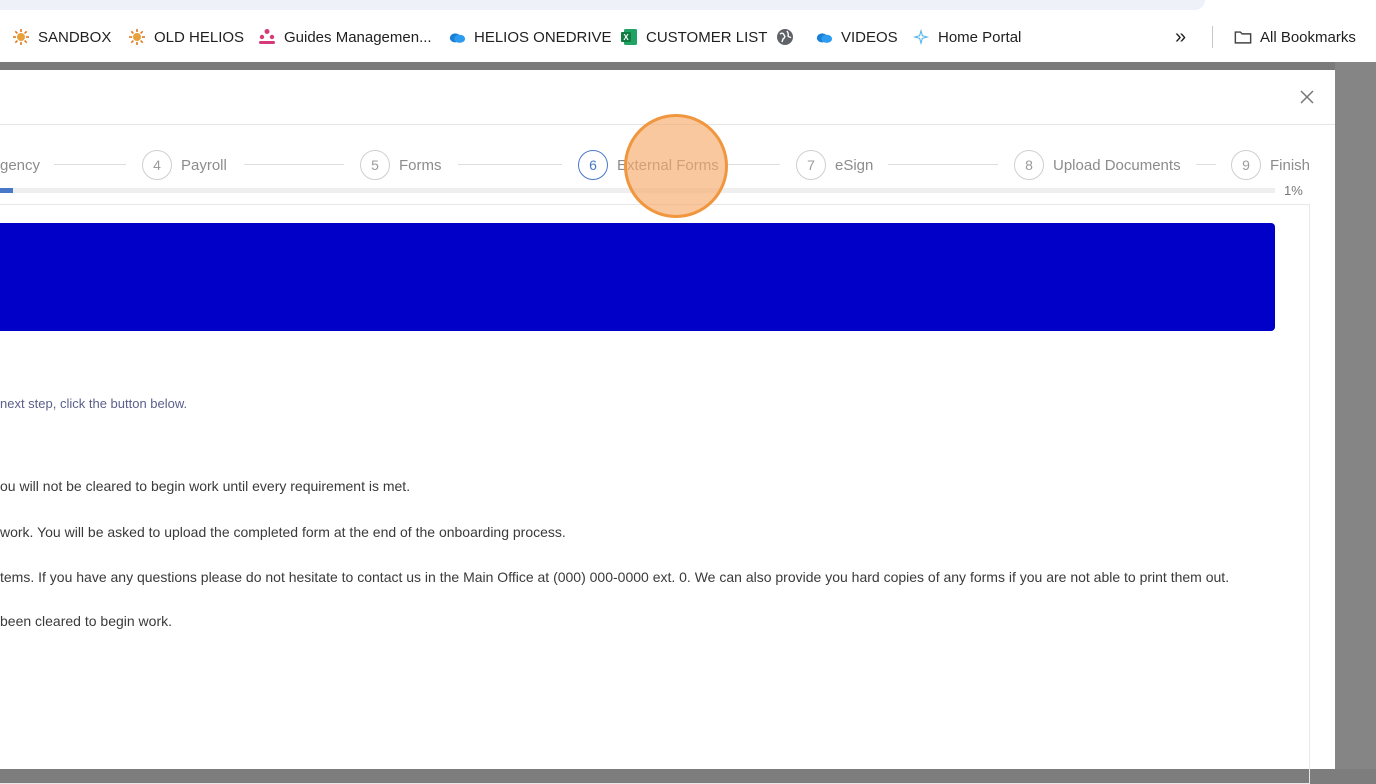 This screenshot has width=1376, height=784. I want to click on step-label: eSign, so click(854, 165).